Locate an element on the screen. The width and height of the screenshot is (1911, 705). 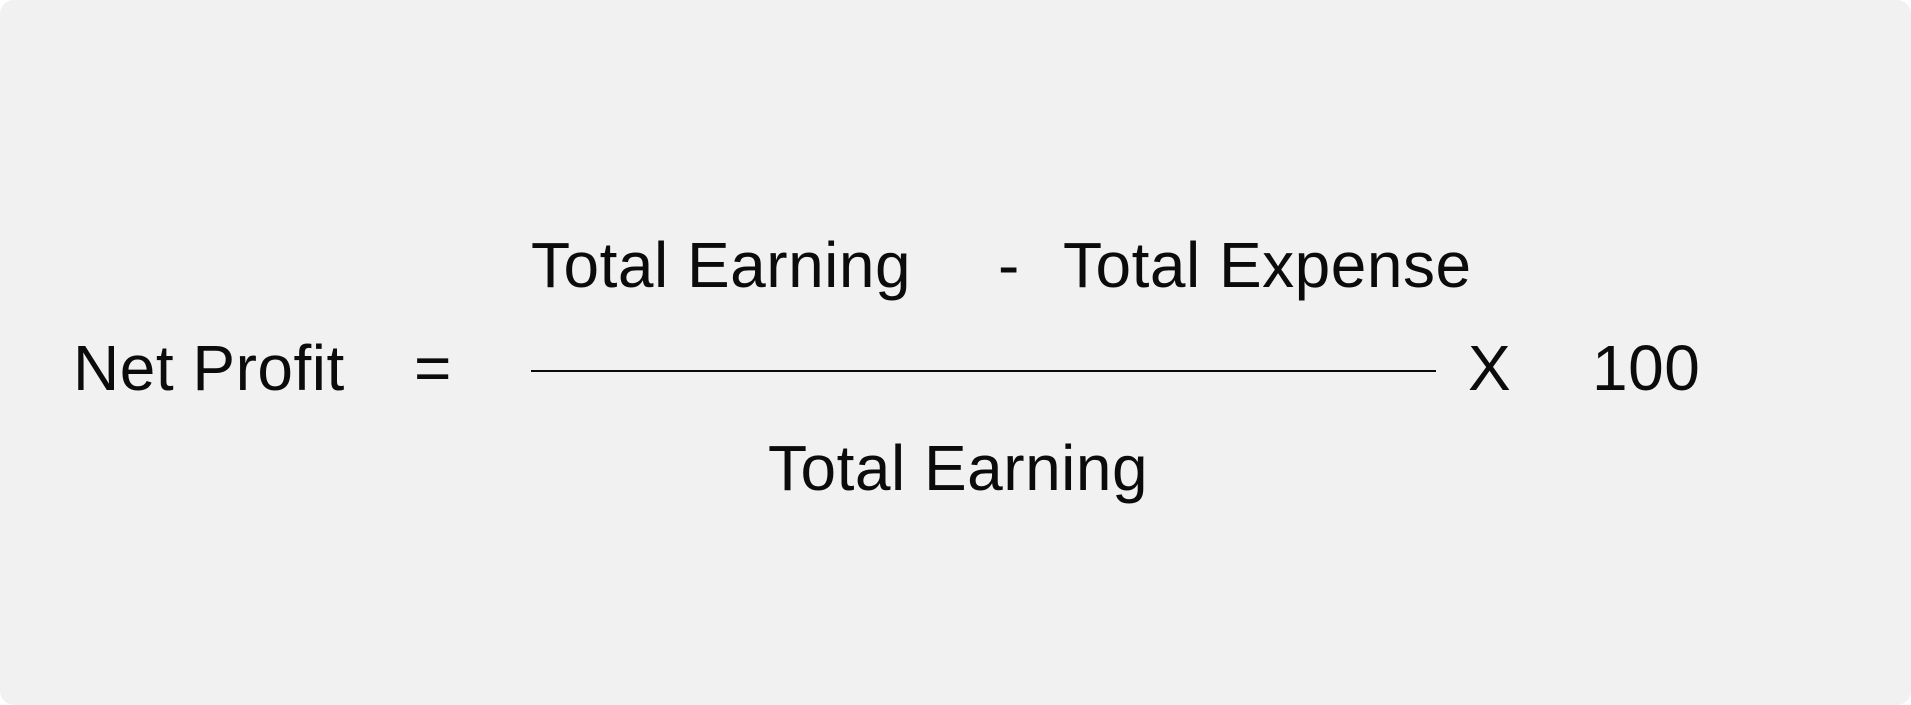
fraction-bar is located at coordinates (983, 371).